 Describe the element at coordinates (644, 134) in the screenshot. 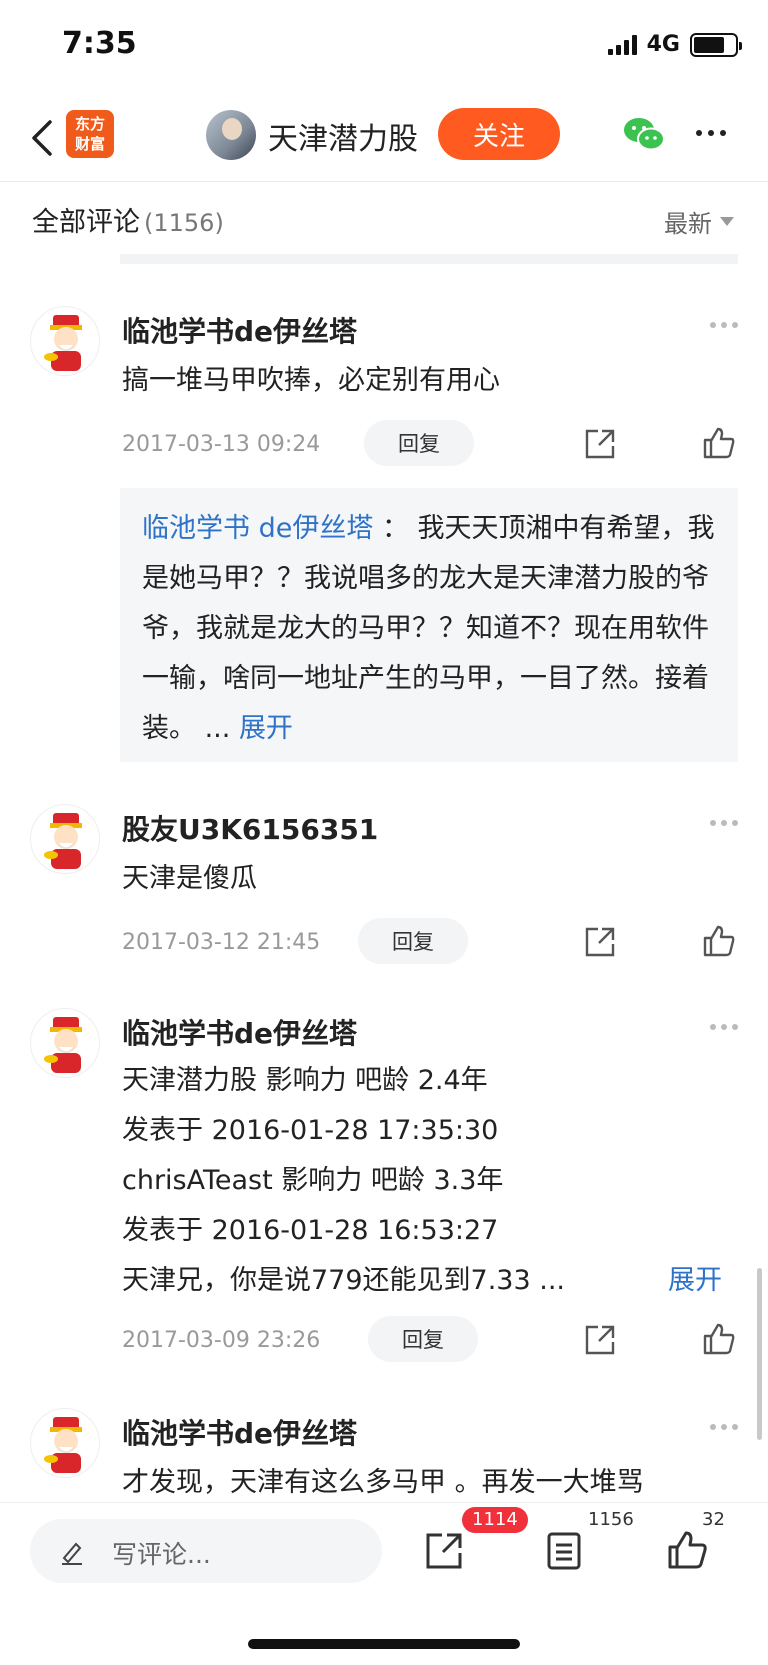

I see `wechat-share-icon` at that location.